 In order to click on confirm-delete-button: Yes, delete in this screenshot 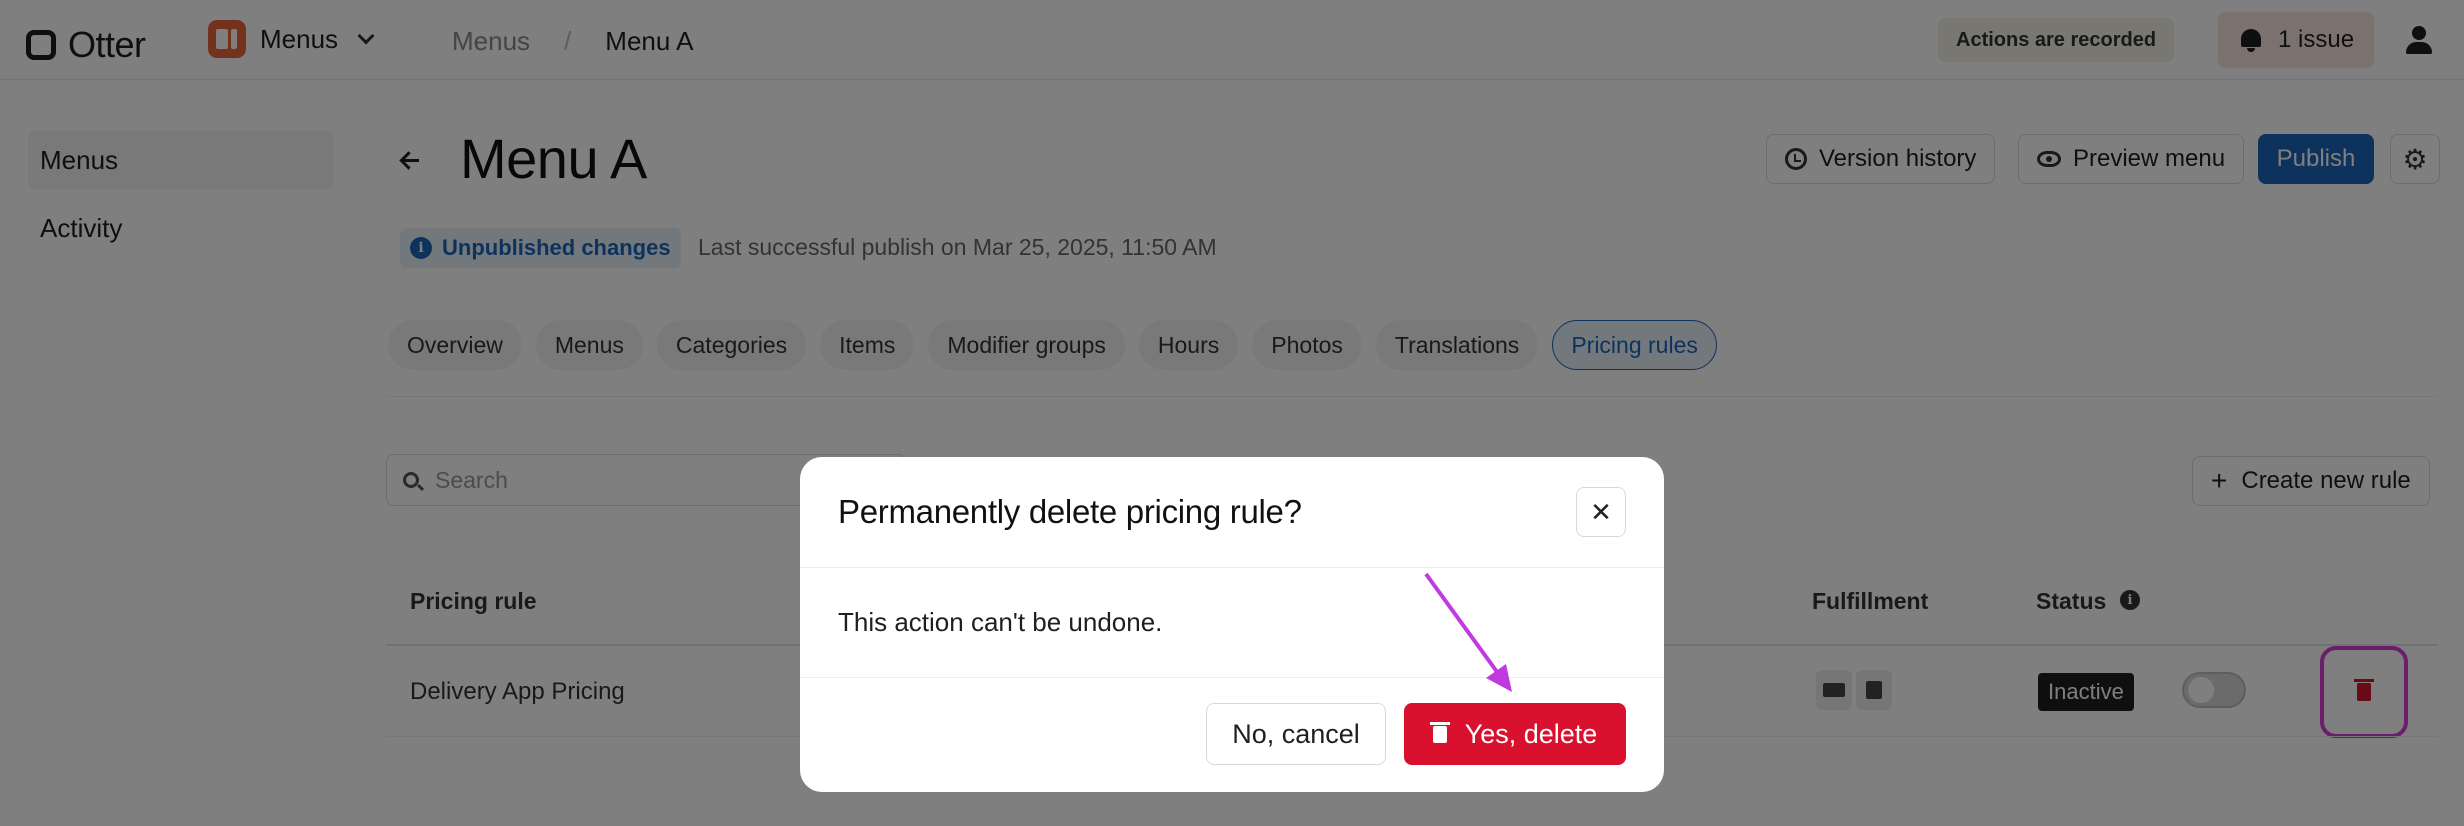, I will do `click(1515, 734)`.